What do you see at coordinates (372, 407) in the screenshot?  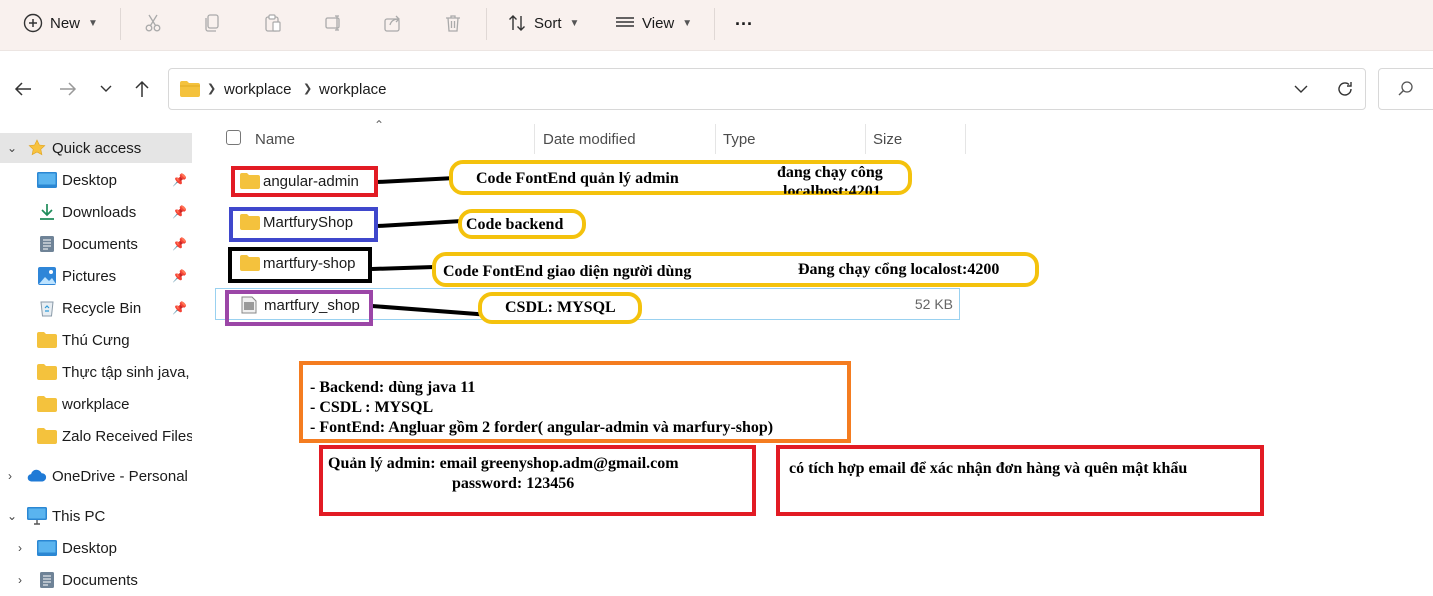 I see `summary-line: - CSDL : MYSQL` at bounding box center [372, 407].